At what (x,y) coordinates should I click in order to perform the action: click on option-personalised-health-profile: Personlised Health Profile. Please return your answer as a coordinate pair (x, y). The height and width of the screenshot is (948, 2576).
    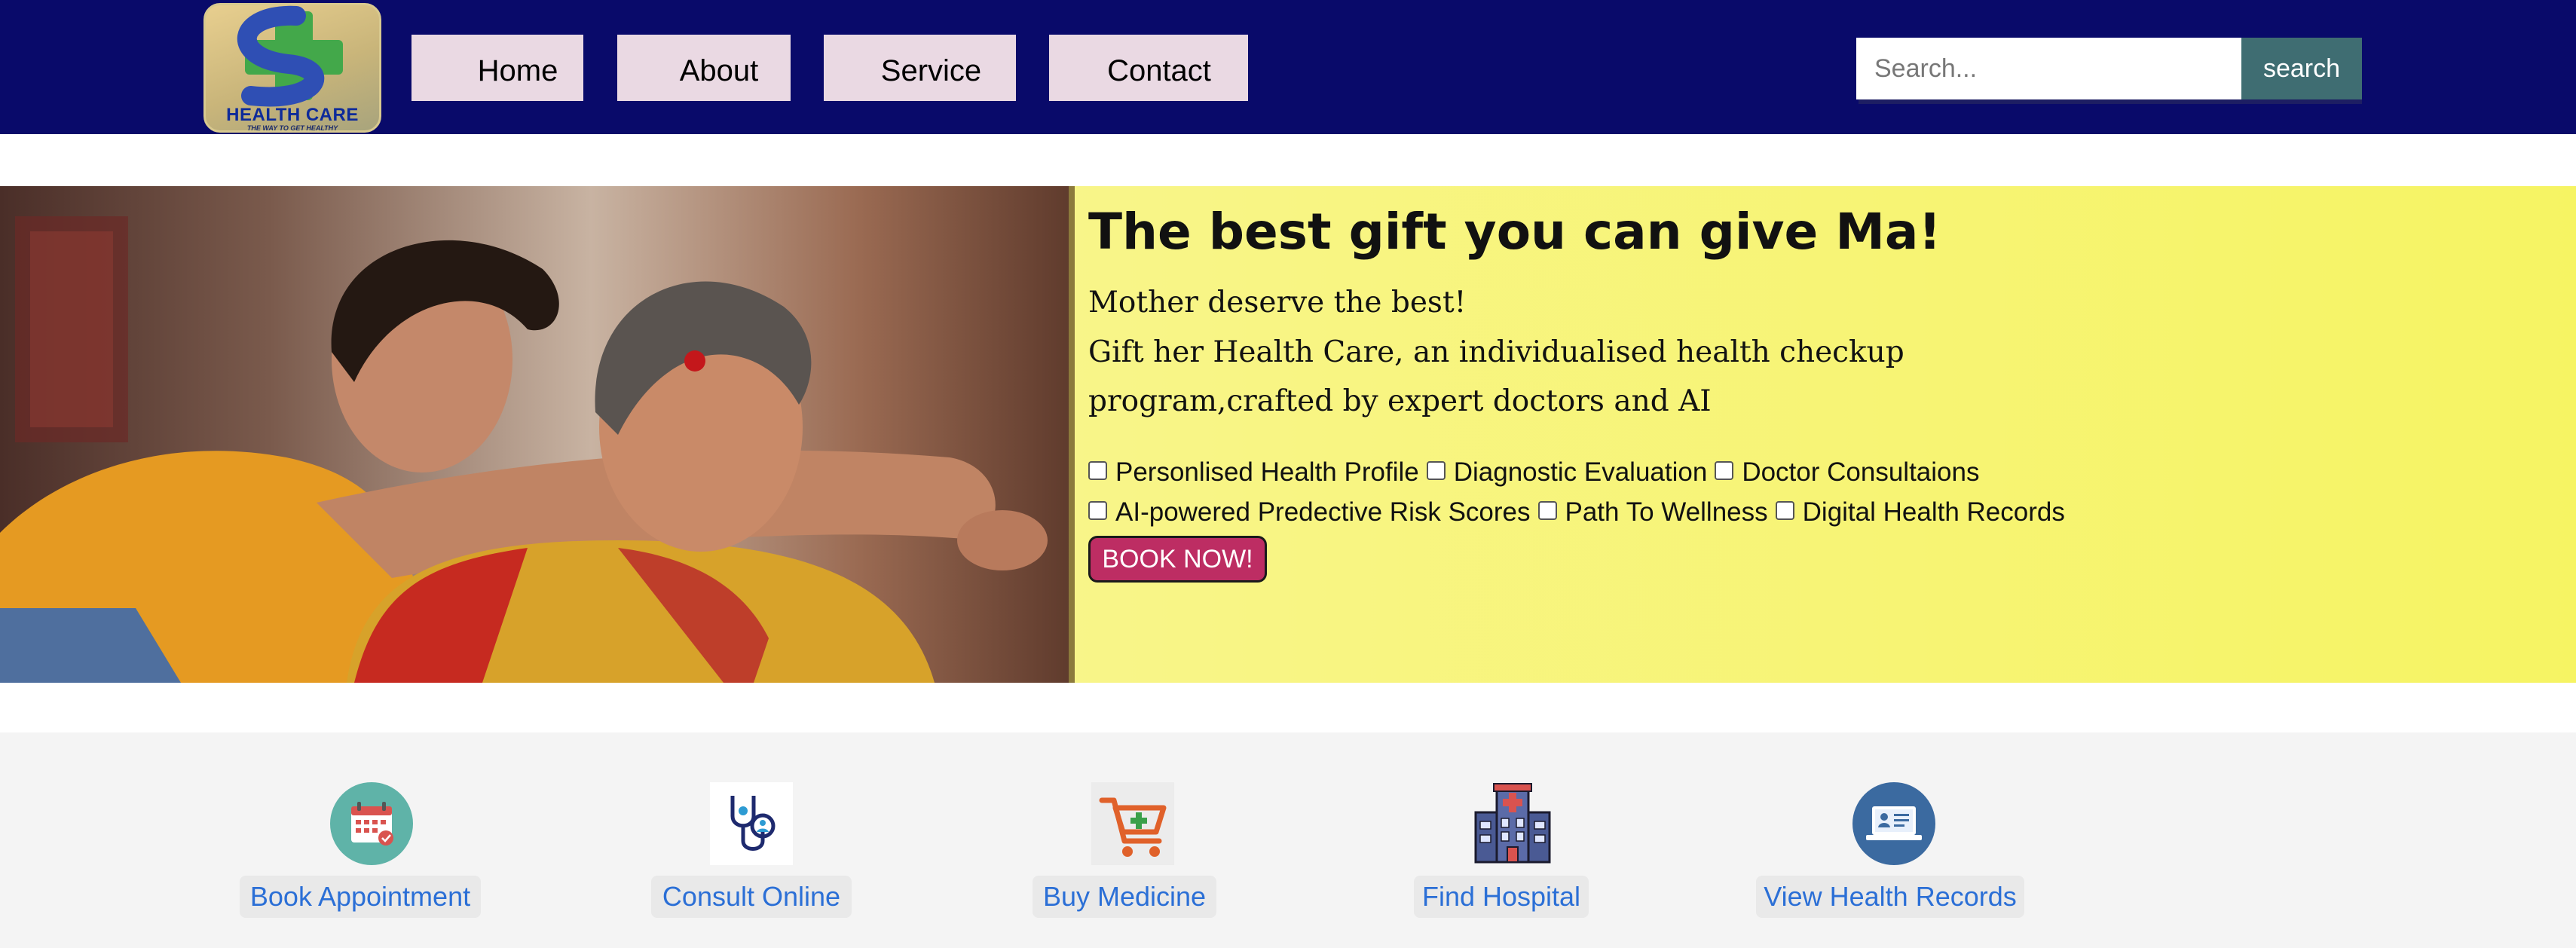
    Looking at the image, I should click on (1253, 472).